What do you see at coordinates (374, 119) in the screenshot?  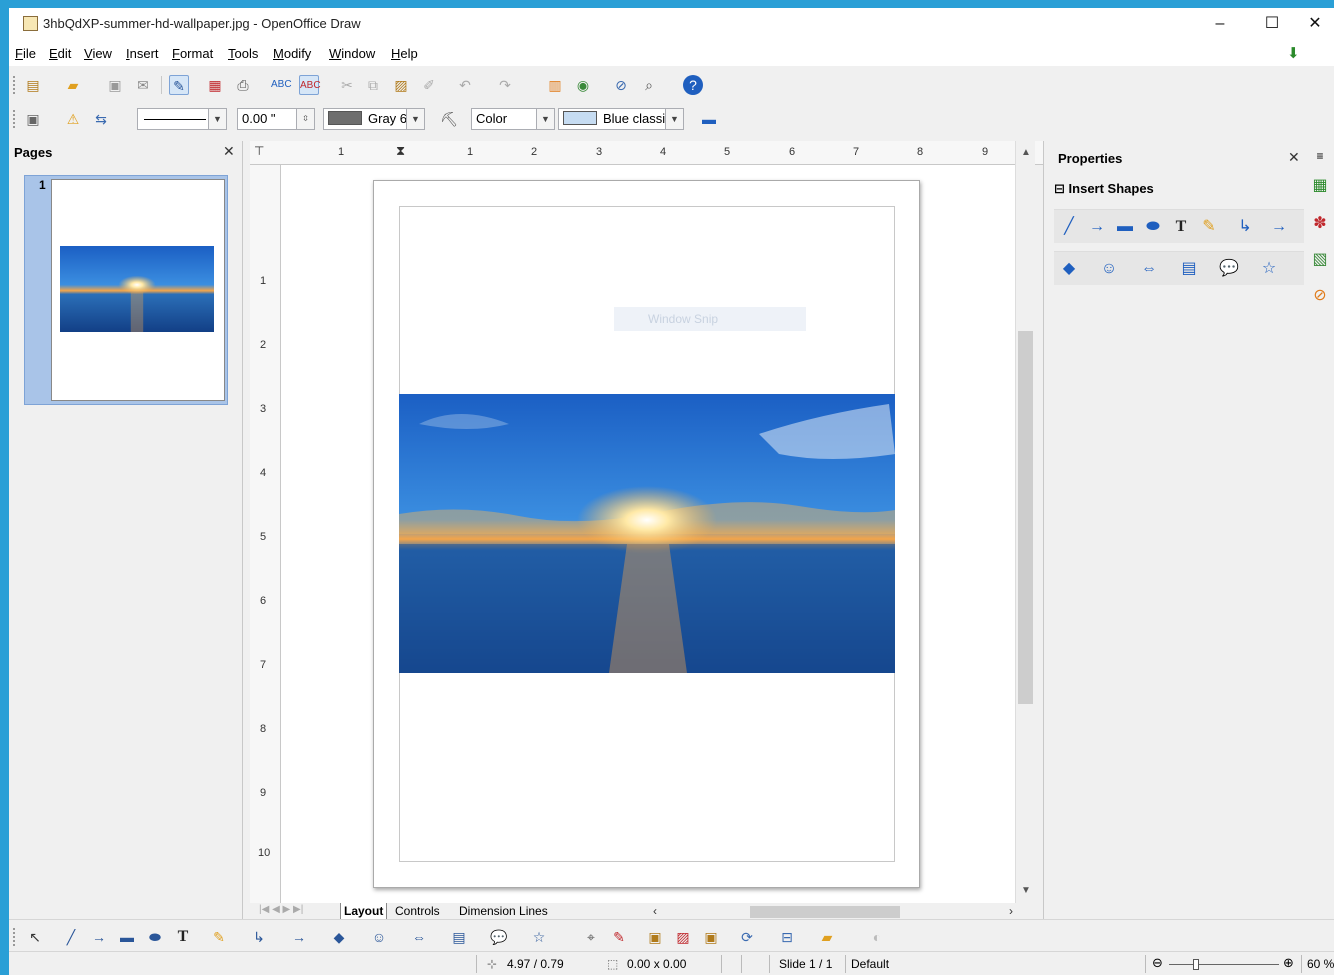 I see `line-color-select: Gray 6 ▼` at bounding box center [374, 119].